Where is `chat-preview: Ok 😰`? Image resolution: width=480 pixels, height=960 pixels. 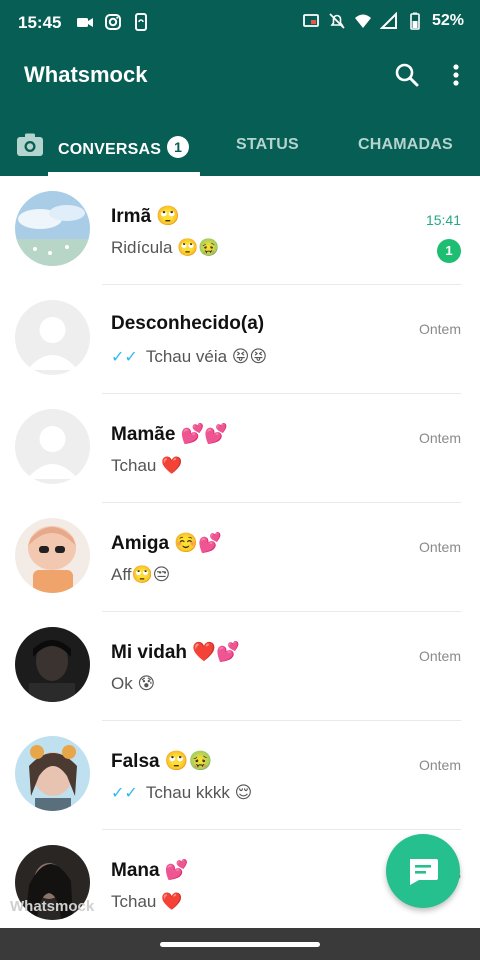
chat-preview: Ok 😰 is located at coordinates (133, 684).